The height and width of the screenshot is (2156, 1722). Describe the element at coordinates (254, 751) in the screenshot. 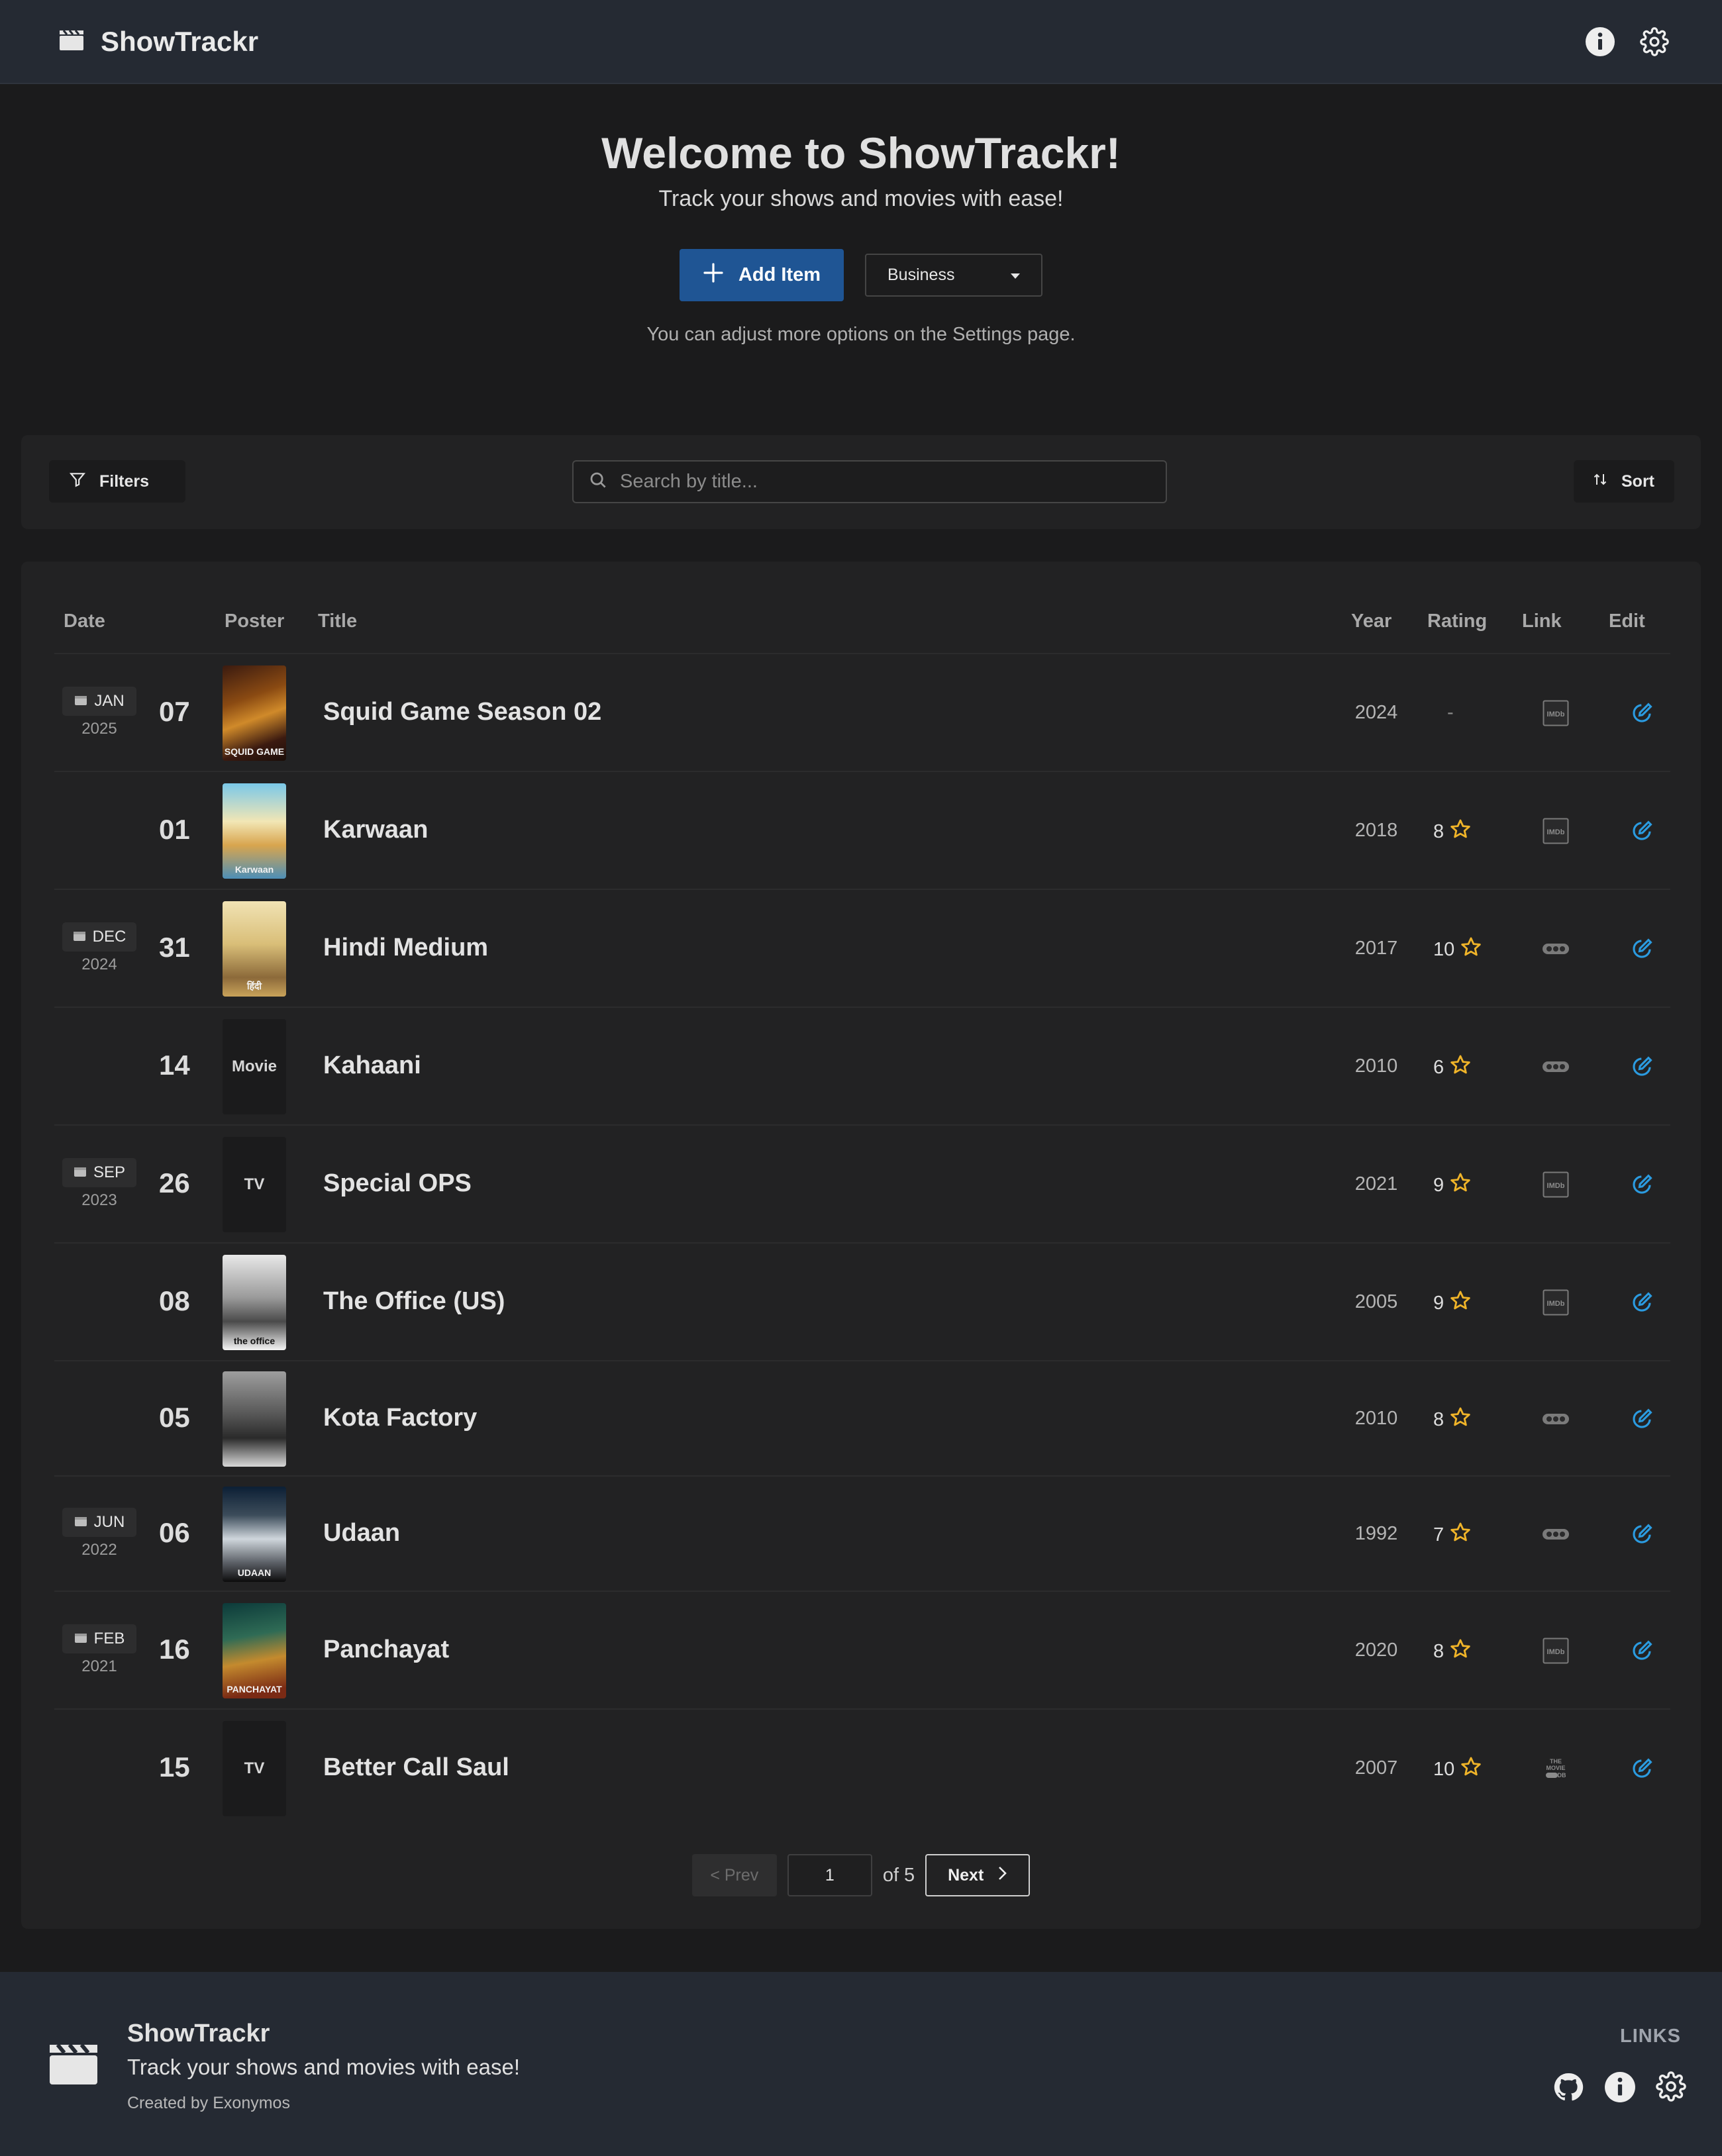

I see `poster-caption: SQUID GAME` at that location.